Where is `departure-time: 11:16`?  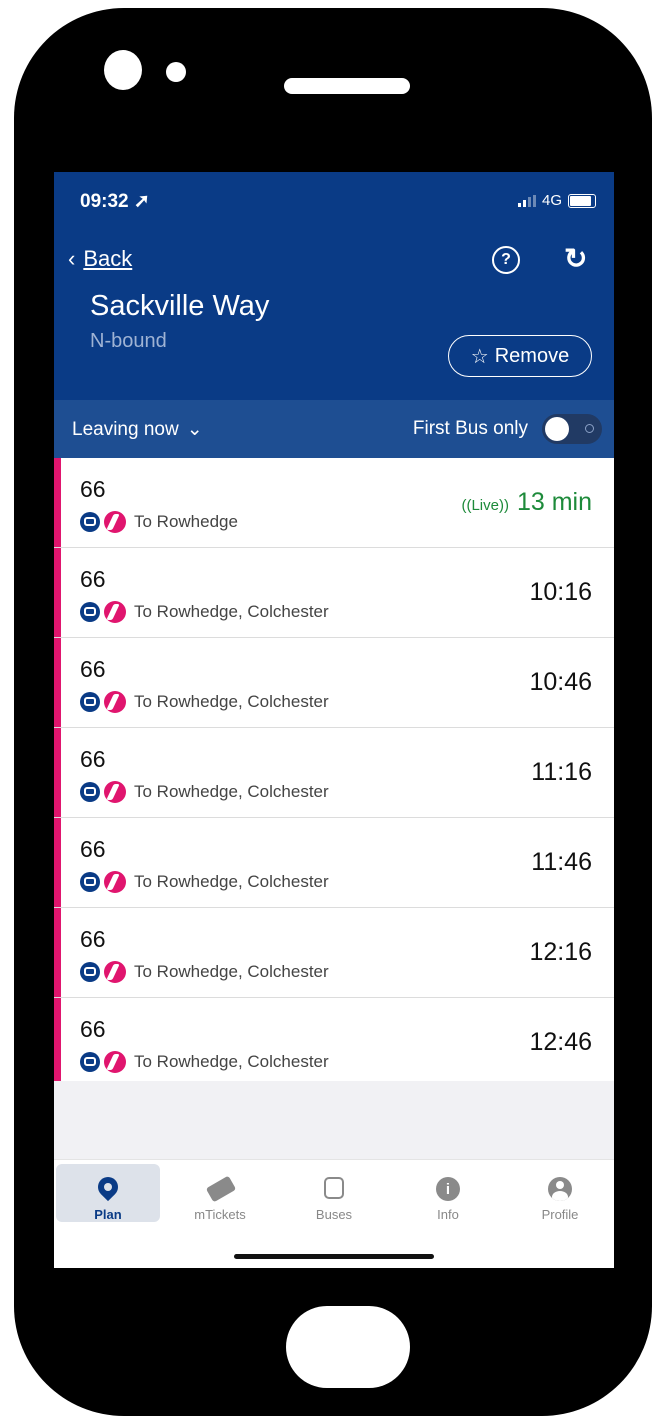
departure-time: 11:16 is located at coordinates (561, 772).